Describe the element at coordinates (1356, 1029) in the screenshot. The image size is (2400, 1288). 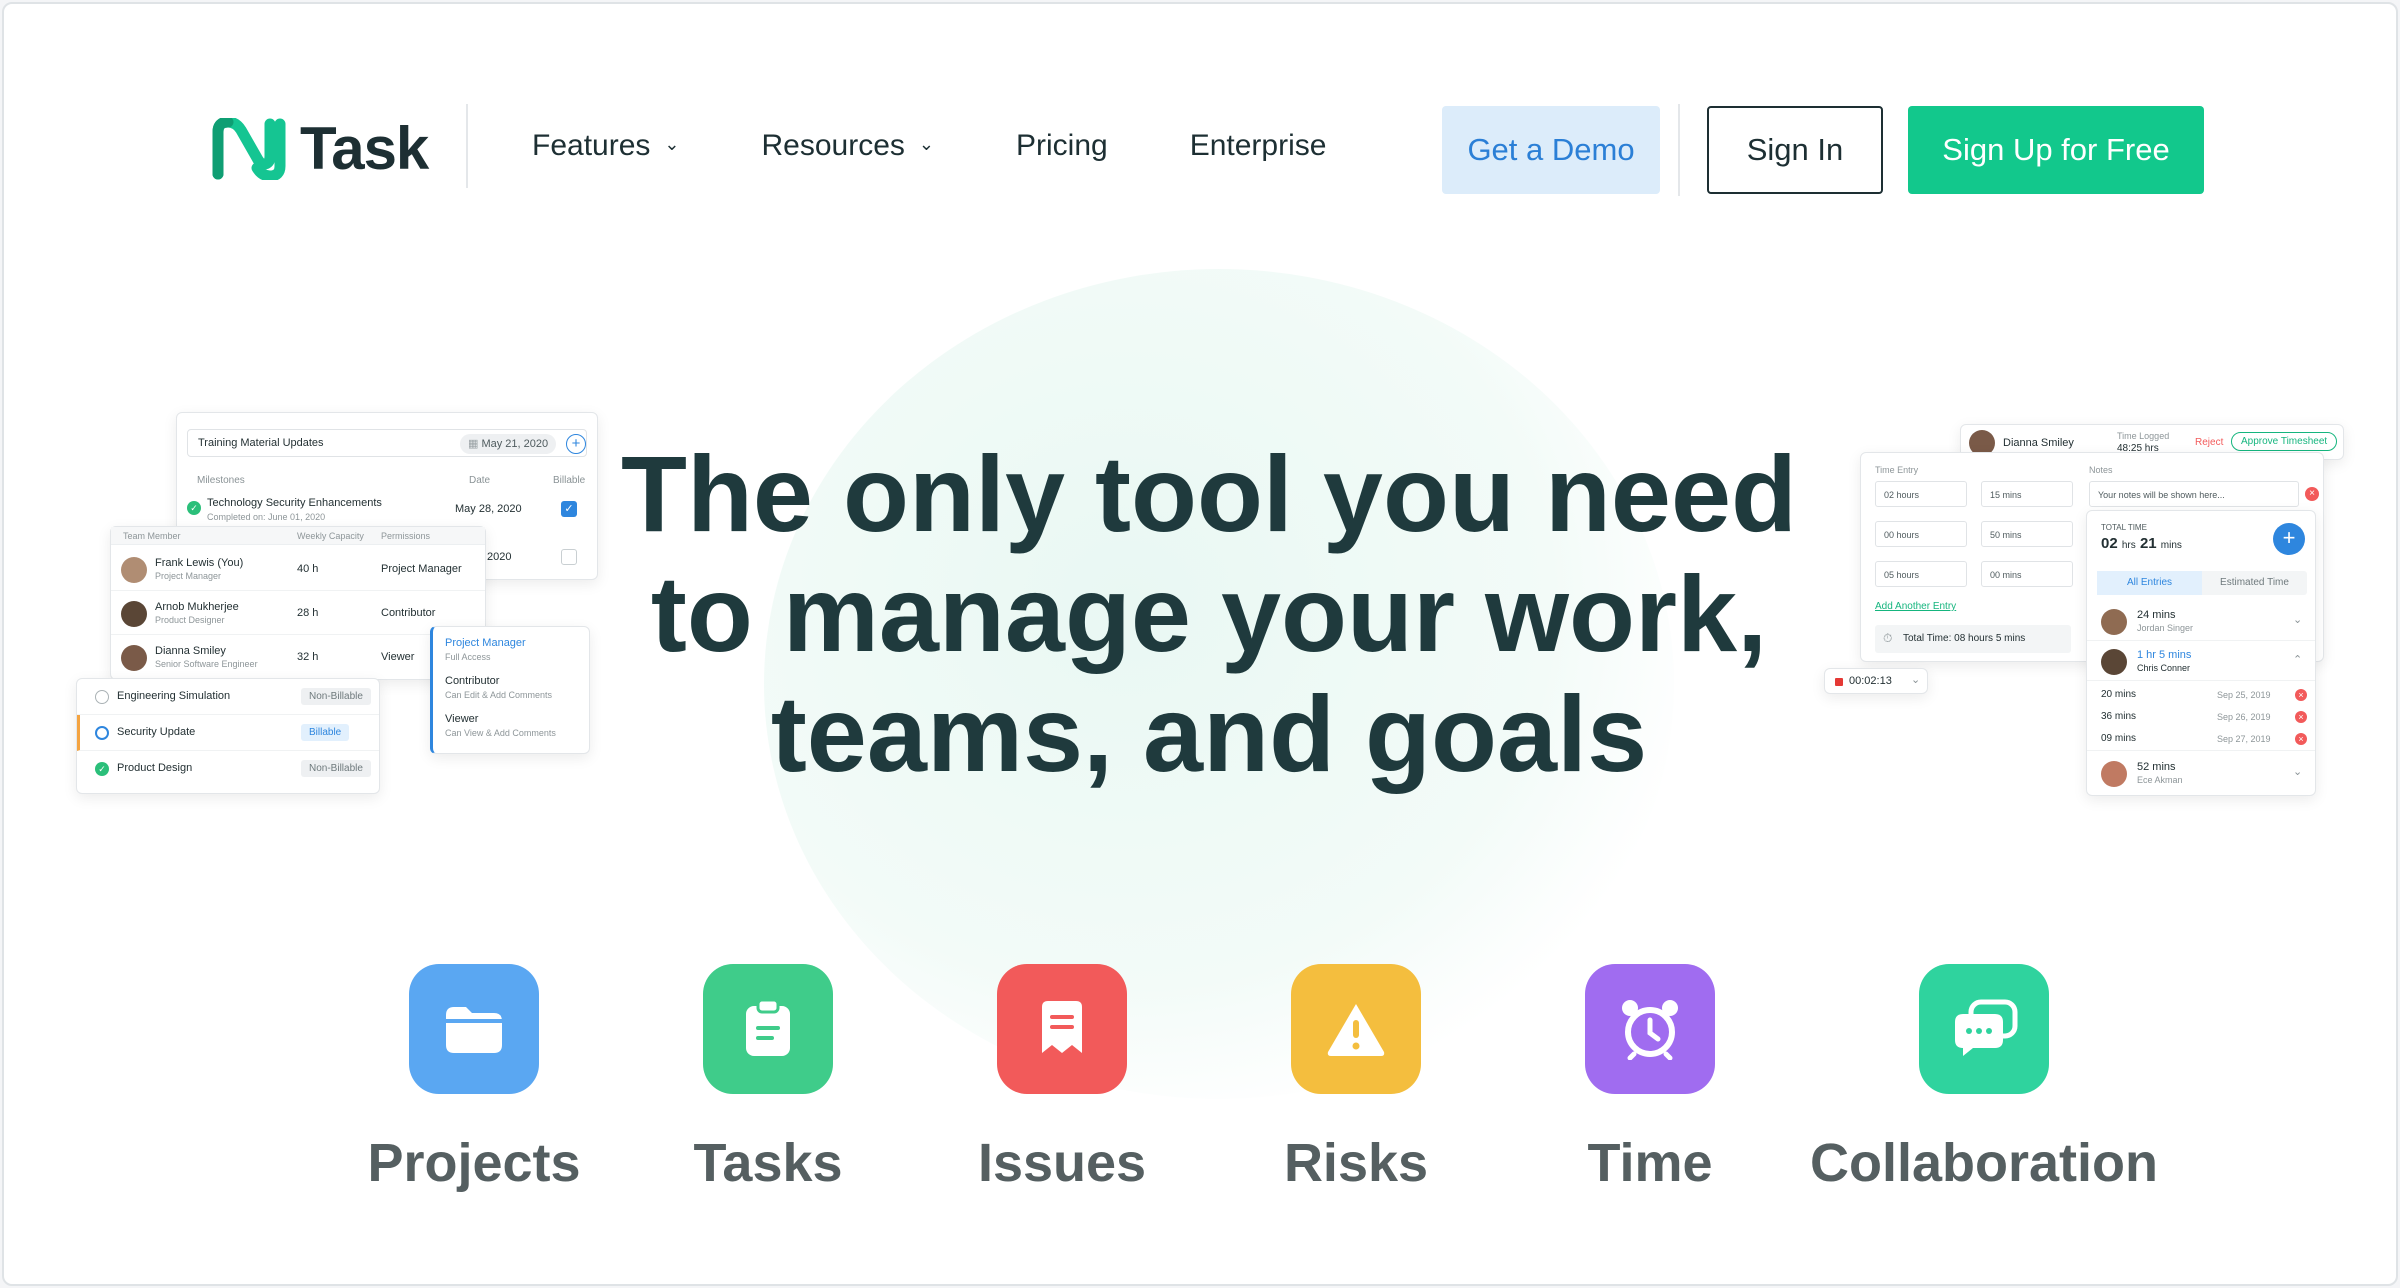
I see `warning-icon` at that location.